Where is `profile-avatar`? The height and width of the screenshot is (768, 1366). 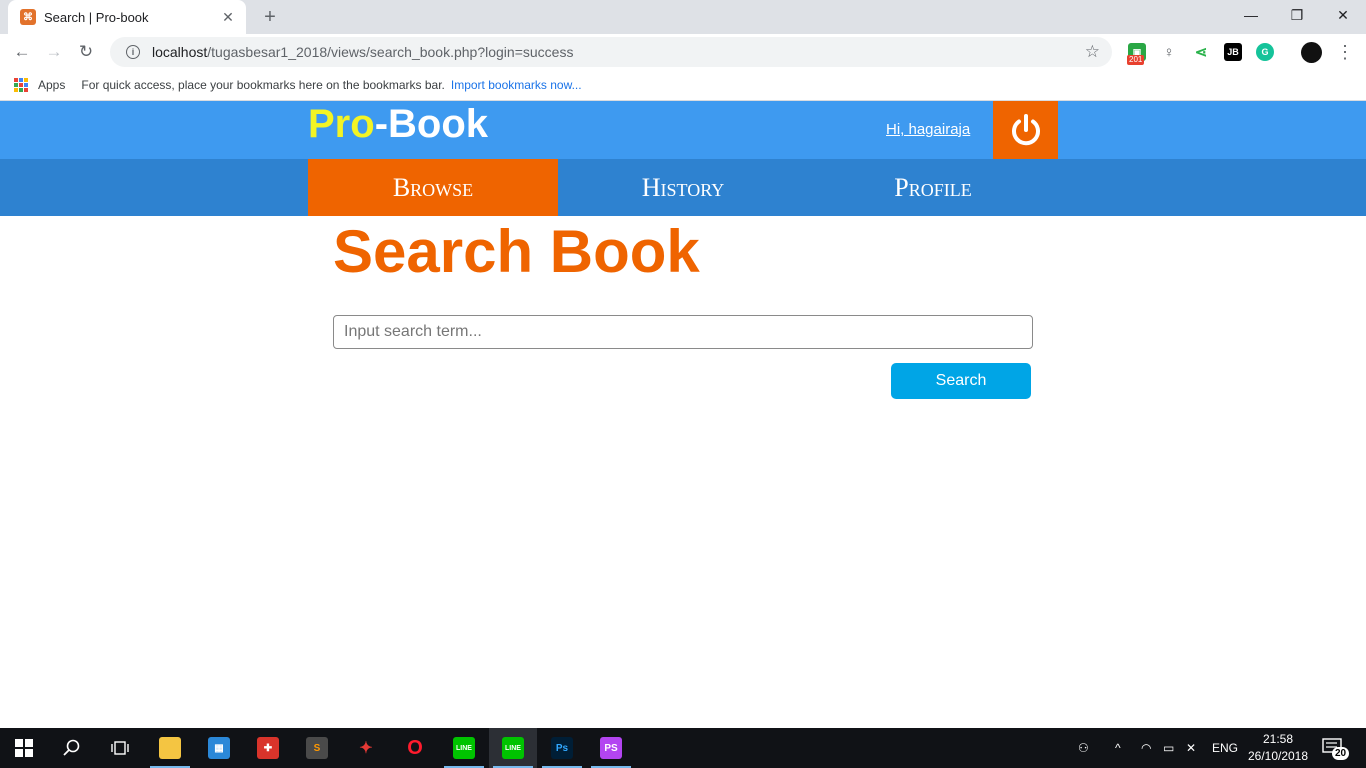
profile-avatar is located at coordinates (1311, 52).